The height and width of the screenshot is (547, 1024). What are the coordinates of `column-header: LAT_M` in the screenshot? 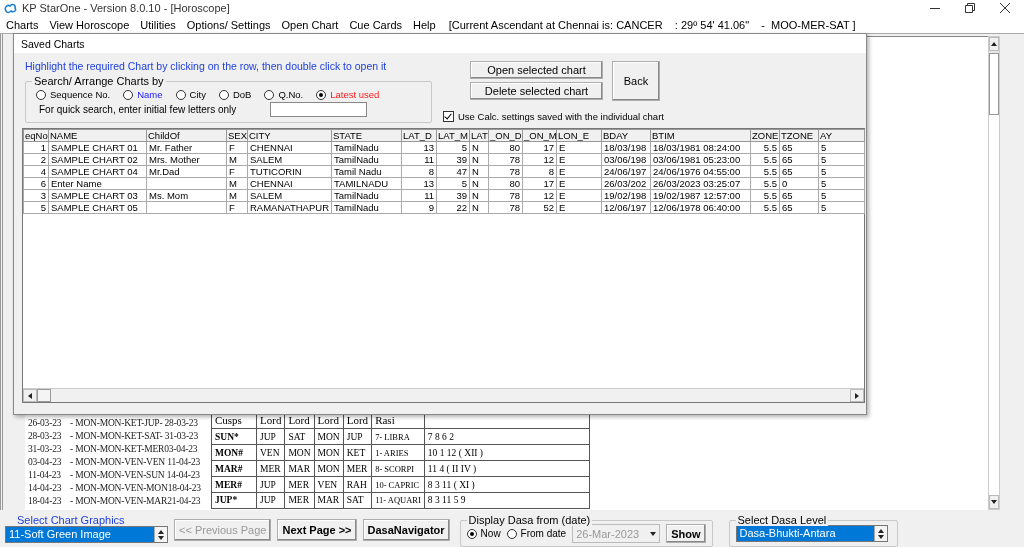 It's located at (453, 135).